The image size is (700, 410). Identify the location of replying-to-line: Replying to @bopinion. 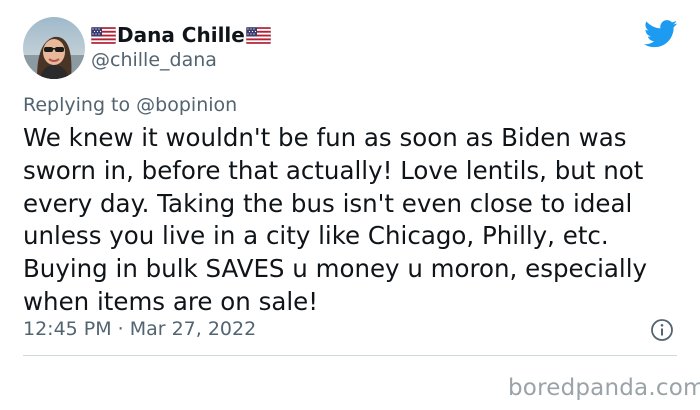
(130, 105).